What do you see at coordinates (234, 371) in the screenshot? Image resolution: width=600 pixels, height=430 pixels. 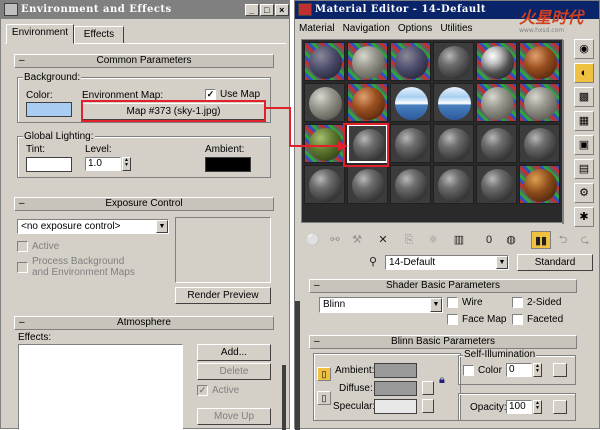 I see `delete-effect-button: Delete` at bounding box center [234, 371].